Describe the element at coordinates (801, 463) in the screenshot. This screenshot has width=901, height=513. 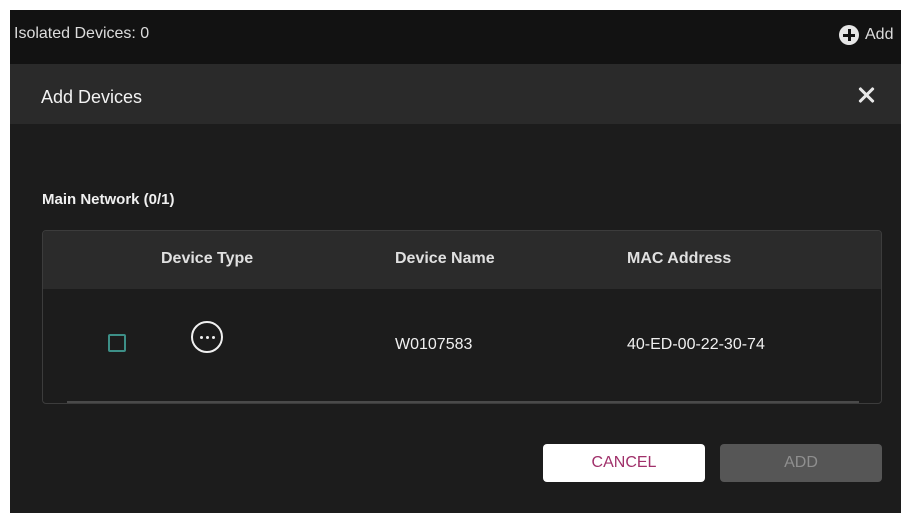
I see `add-devices-button: ADD` at that location.